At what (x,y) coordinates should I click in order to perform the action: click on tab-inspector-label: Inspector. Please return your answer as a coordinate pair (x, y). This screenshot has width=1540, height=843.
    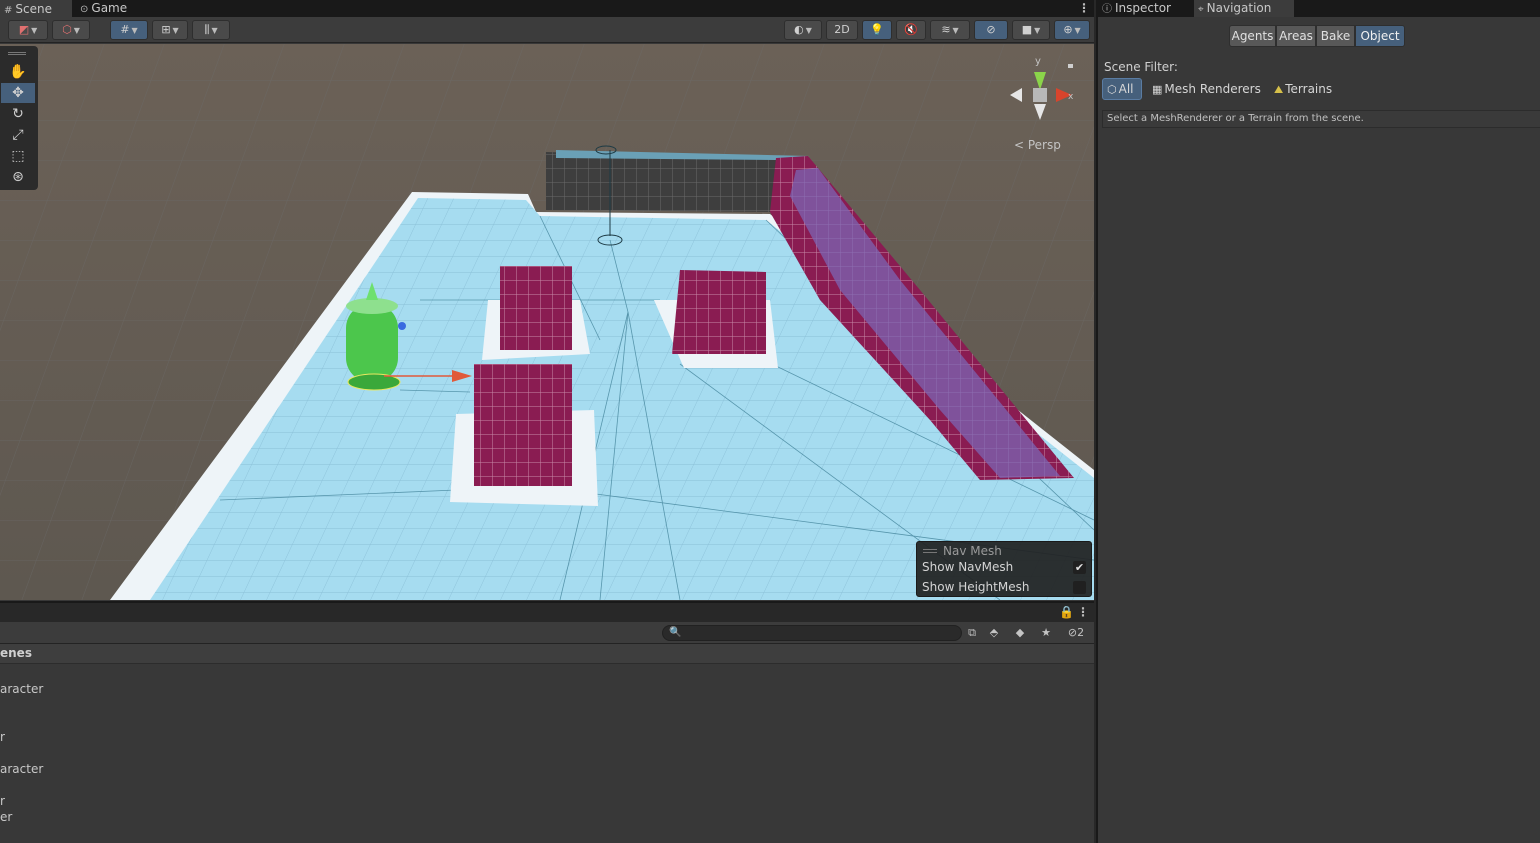
    Looking at the image, I should click on (1143, 8).